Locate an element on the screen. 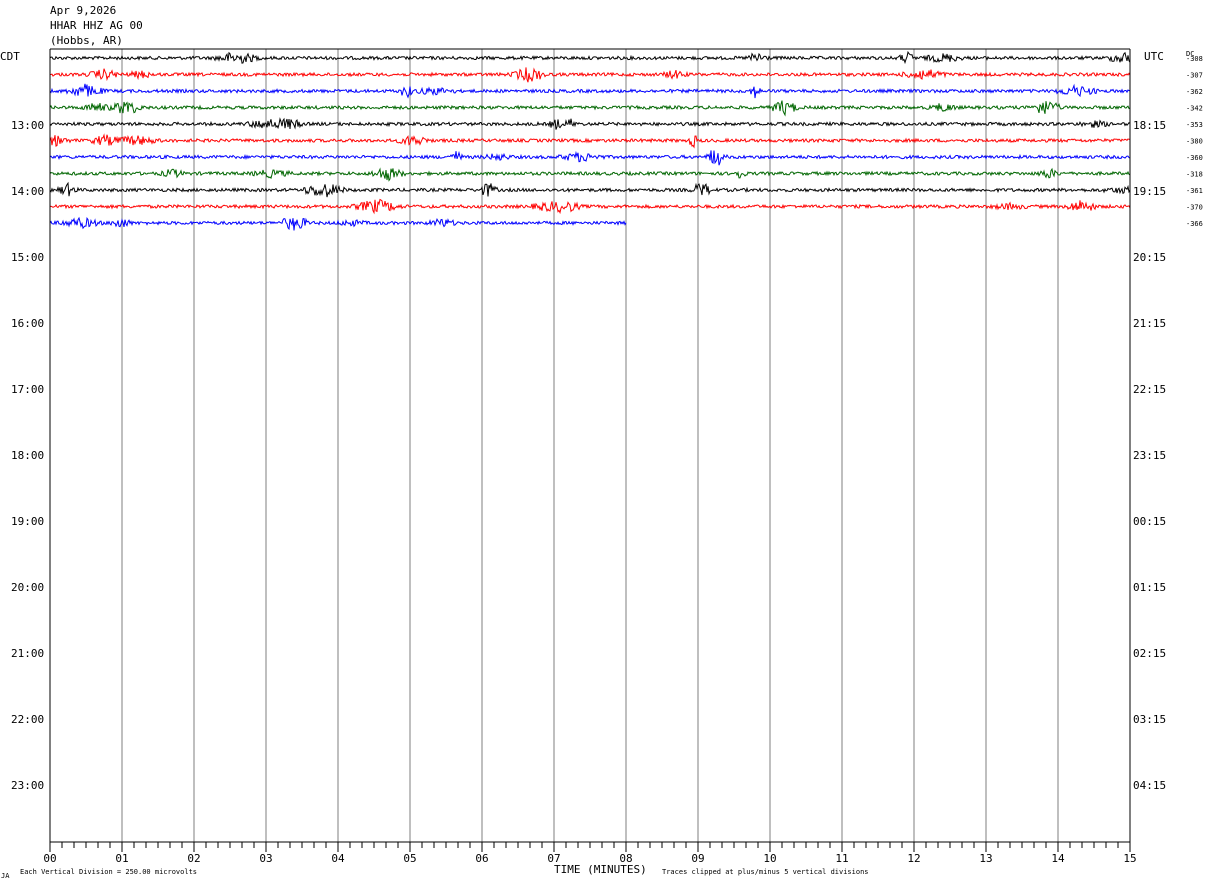 The width and height of the screenshot is (1210, 886). left-time-label: 14:00 is located at coordinates (27, 191).